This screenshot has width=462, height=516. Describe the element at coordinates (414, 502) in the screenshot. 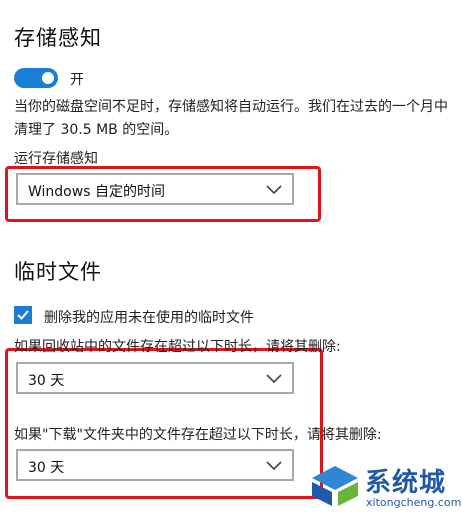

I see `watermark-url: xitongcheng.com` at that location.